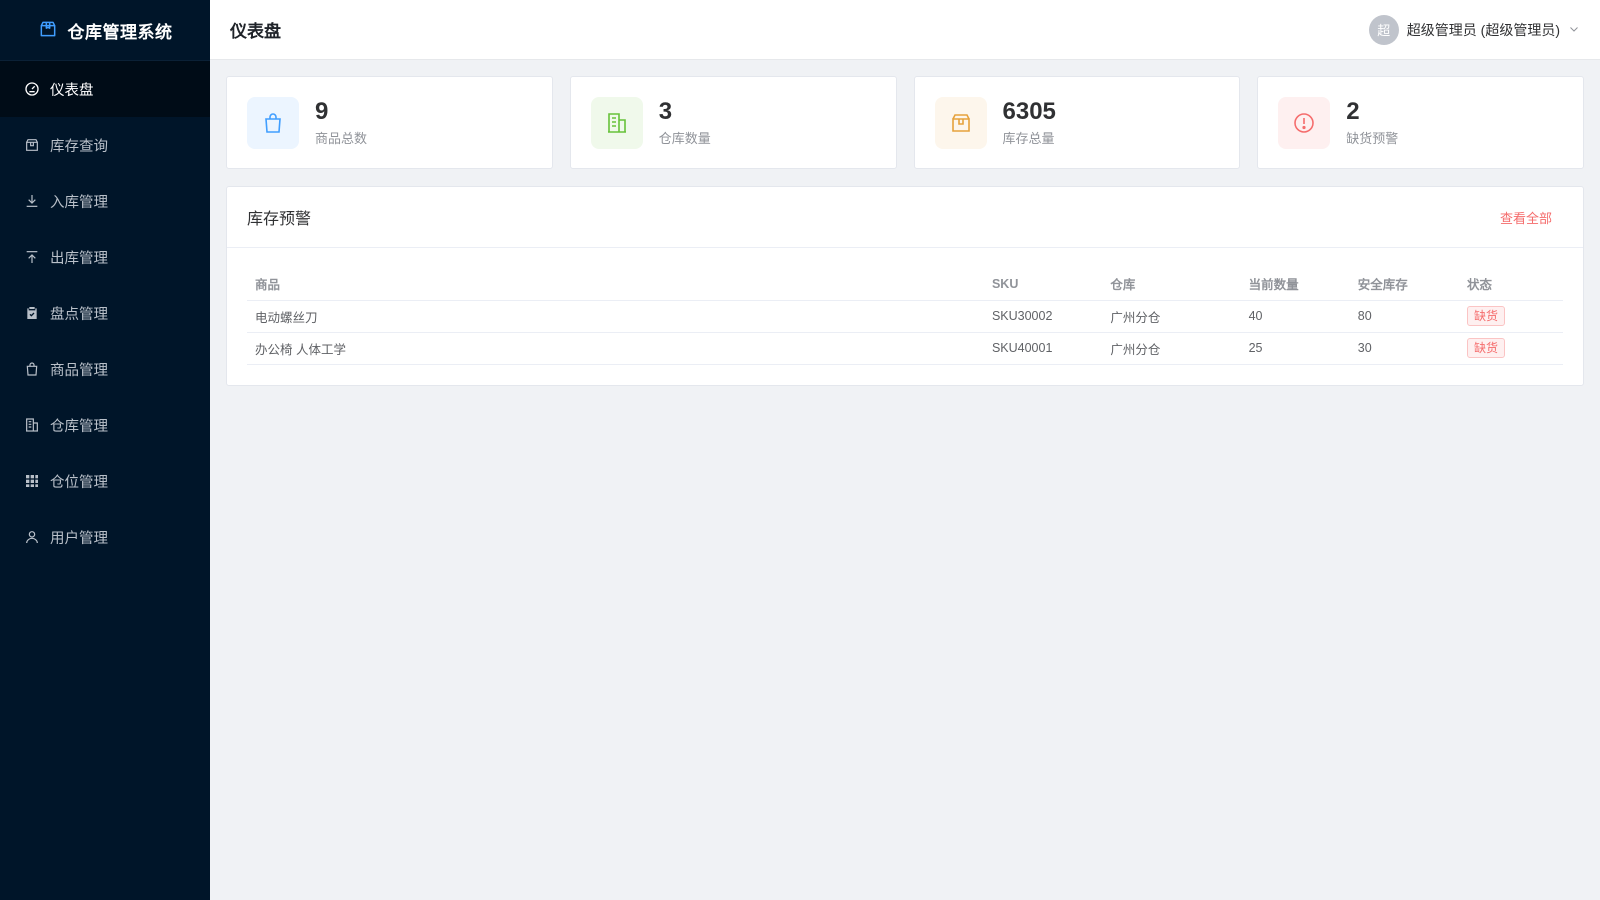 Image resolution: width=1600 pixels, height=900 pixels. Describe the element at coordinates (1404, 284) in the screenshot. I see `column-header-safety-stock: 安全库存` at that location.